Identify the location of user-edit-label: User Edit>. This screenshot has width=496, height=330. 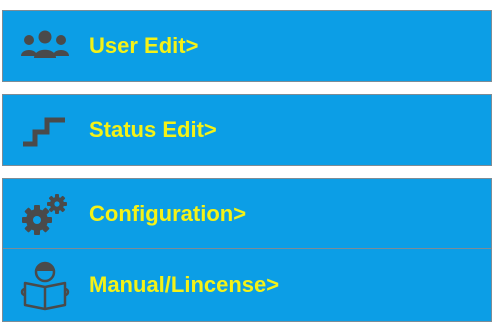
(144, 45).